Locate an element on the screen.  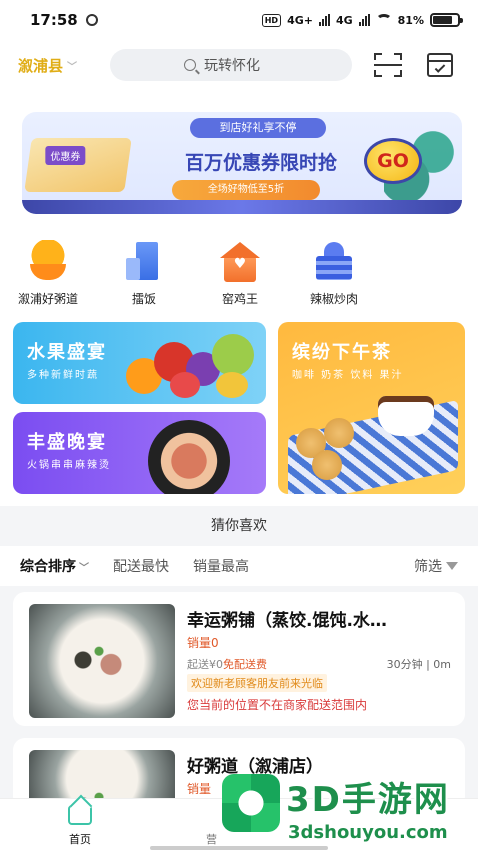
temple-icon is located at coordinates (334, 262).